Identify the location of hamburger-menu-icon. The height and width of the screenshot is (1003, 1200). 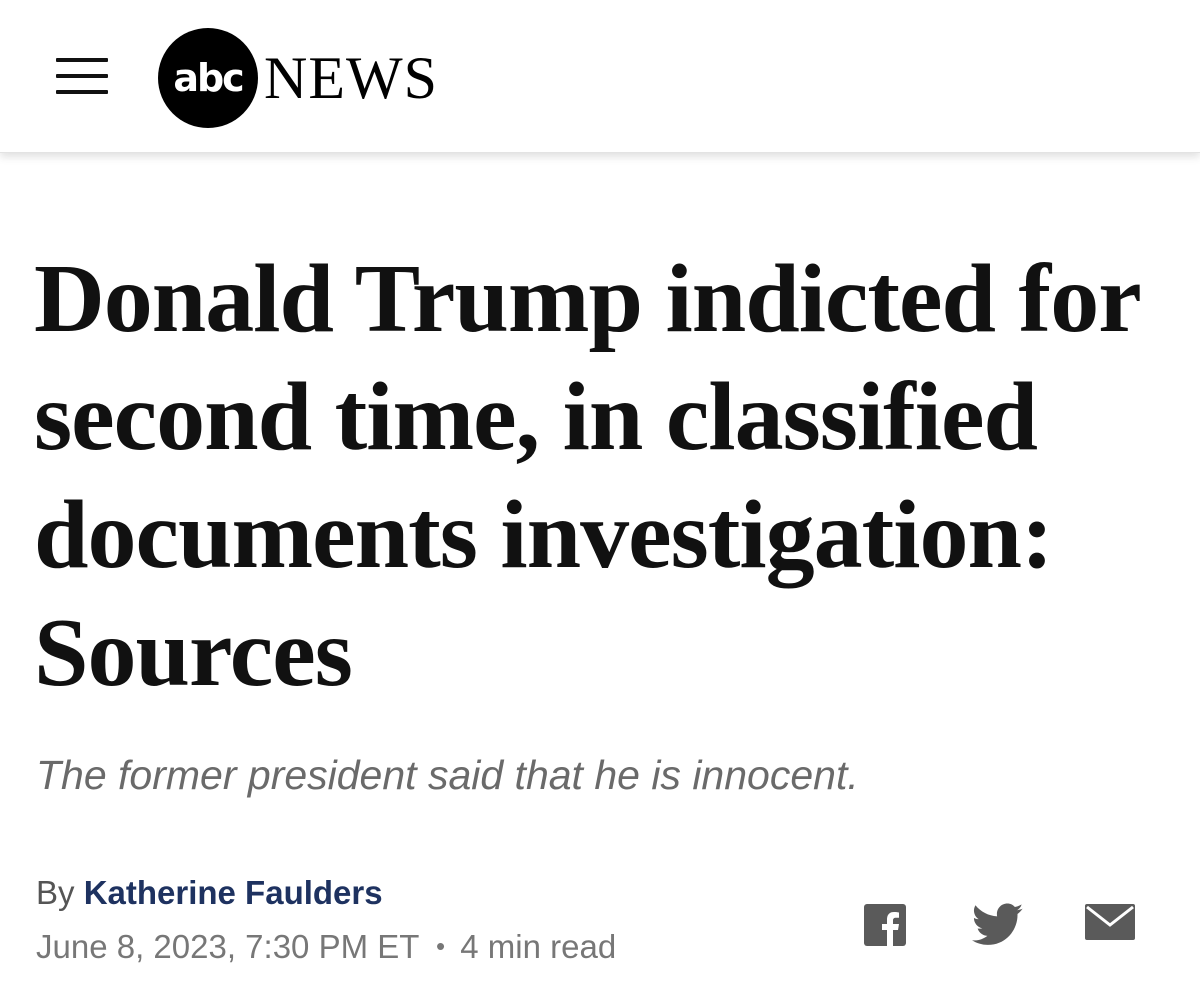
(82, 76).